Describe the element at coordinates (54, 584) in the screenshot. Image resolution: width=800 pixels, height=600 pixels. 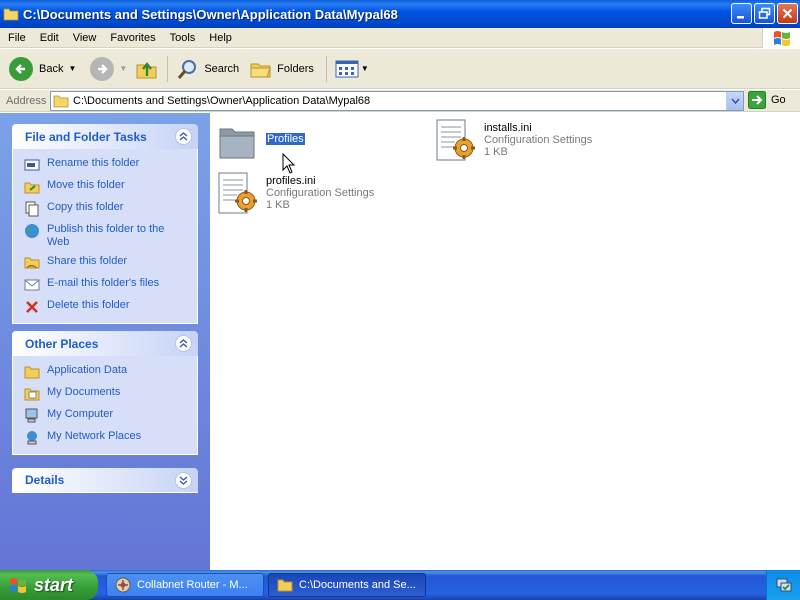
I see `start-label: start` at that location.